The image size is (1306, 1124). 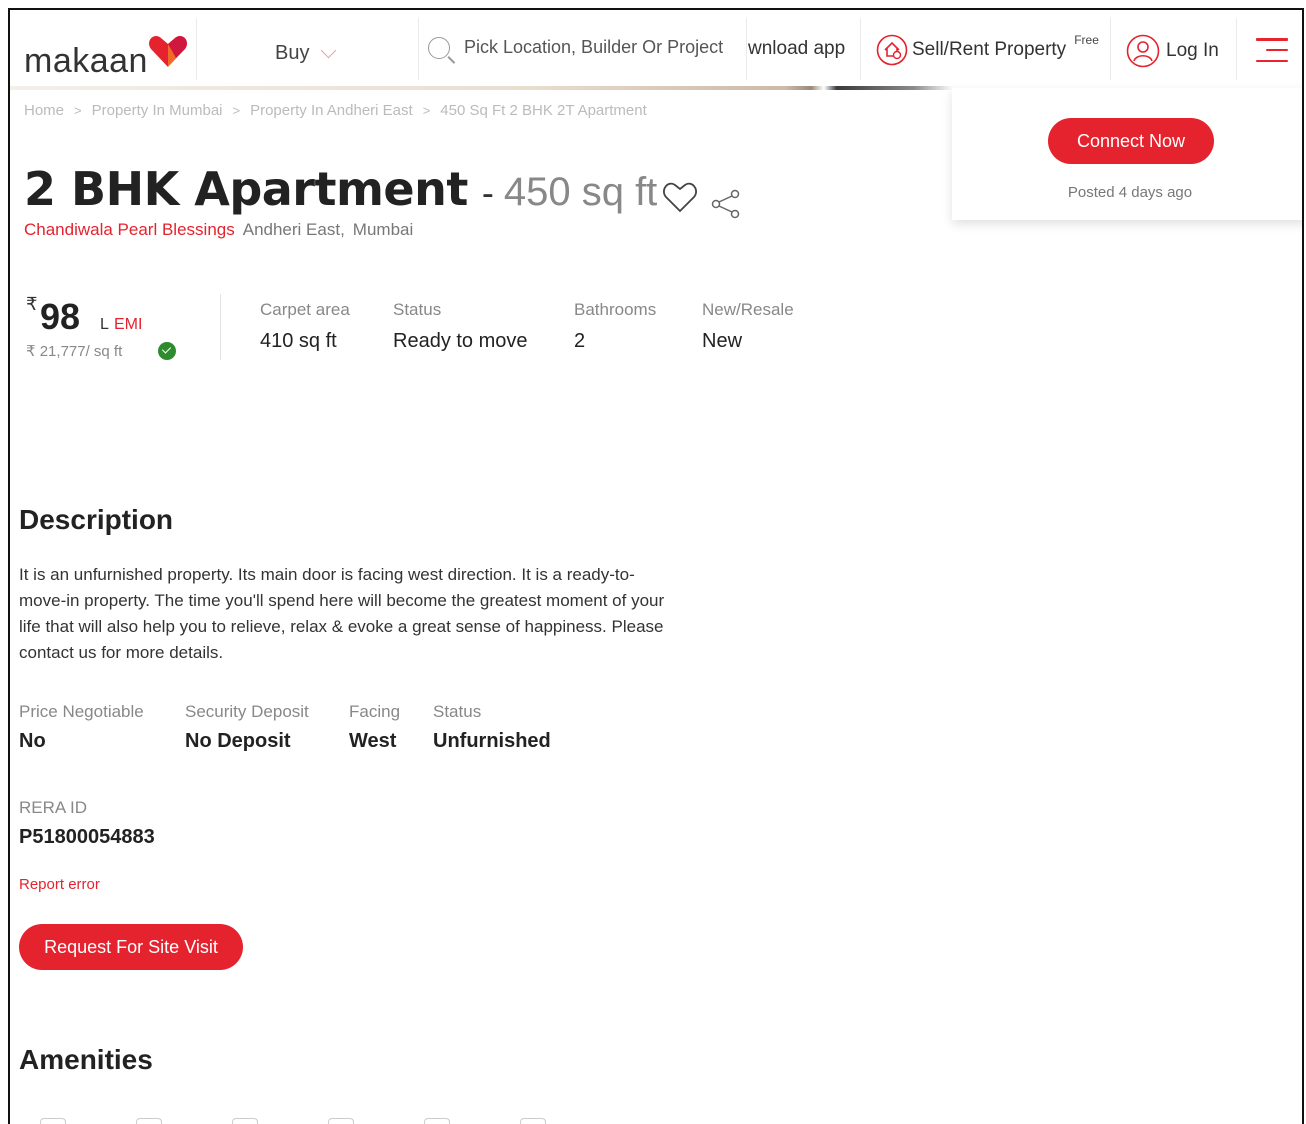 I want to click on title-dash: -, so click(x=487, y=192).